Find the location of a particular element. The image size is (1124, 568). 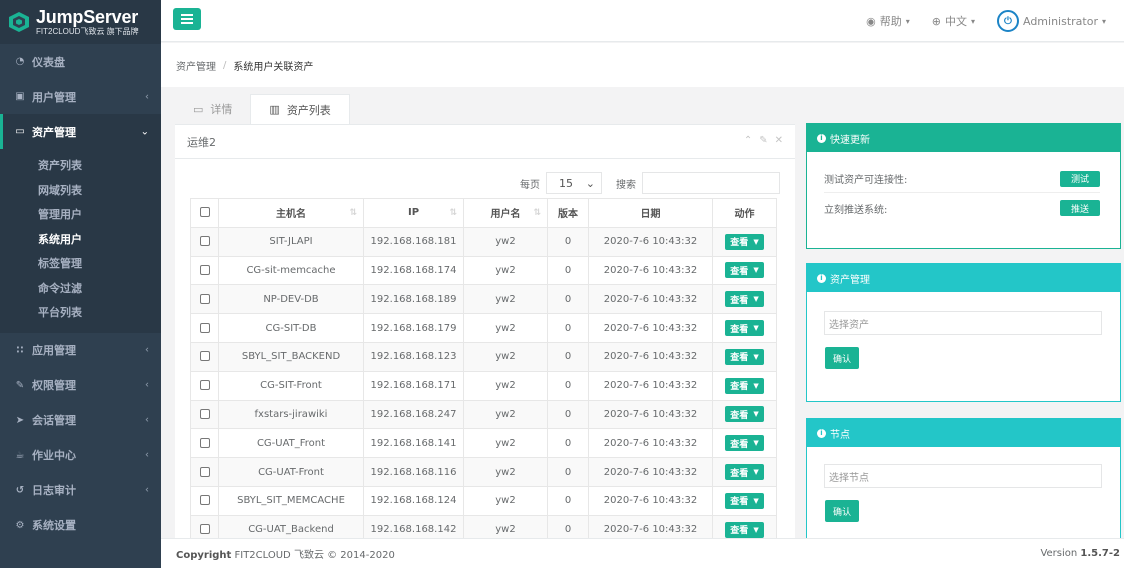

header-label: 动作 is located at coordinates (744, 215).